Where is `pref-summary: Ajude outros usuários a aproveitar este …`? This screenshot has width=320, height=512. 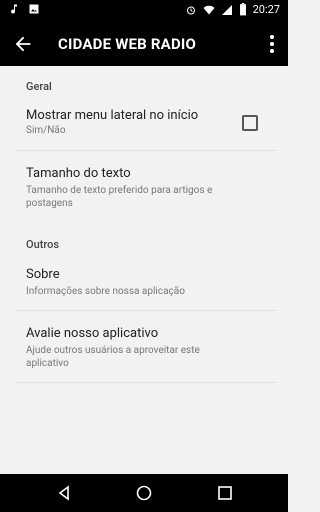 pref-summary: Ajude outros usuários a aproveitar este … is located at coordinates (113, 357).